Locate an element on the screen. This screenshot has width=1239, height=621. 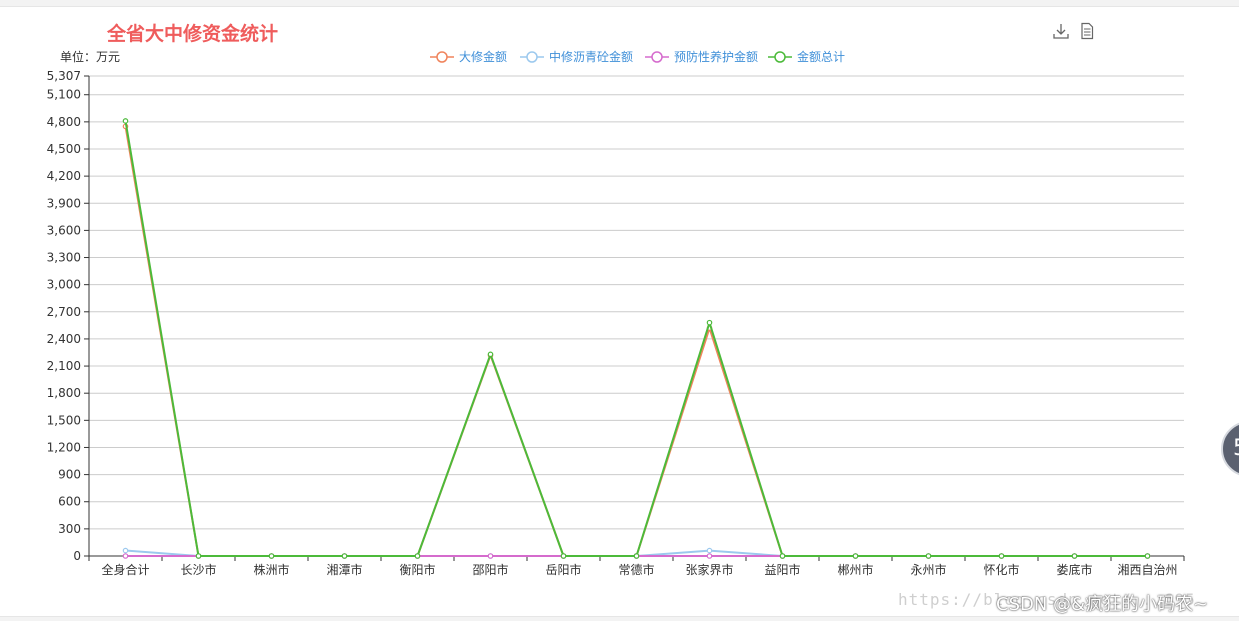
y-tick-label: 600 is located at coordinates (69, 502).